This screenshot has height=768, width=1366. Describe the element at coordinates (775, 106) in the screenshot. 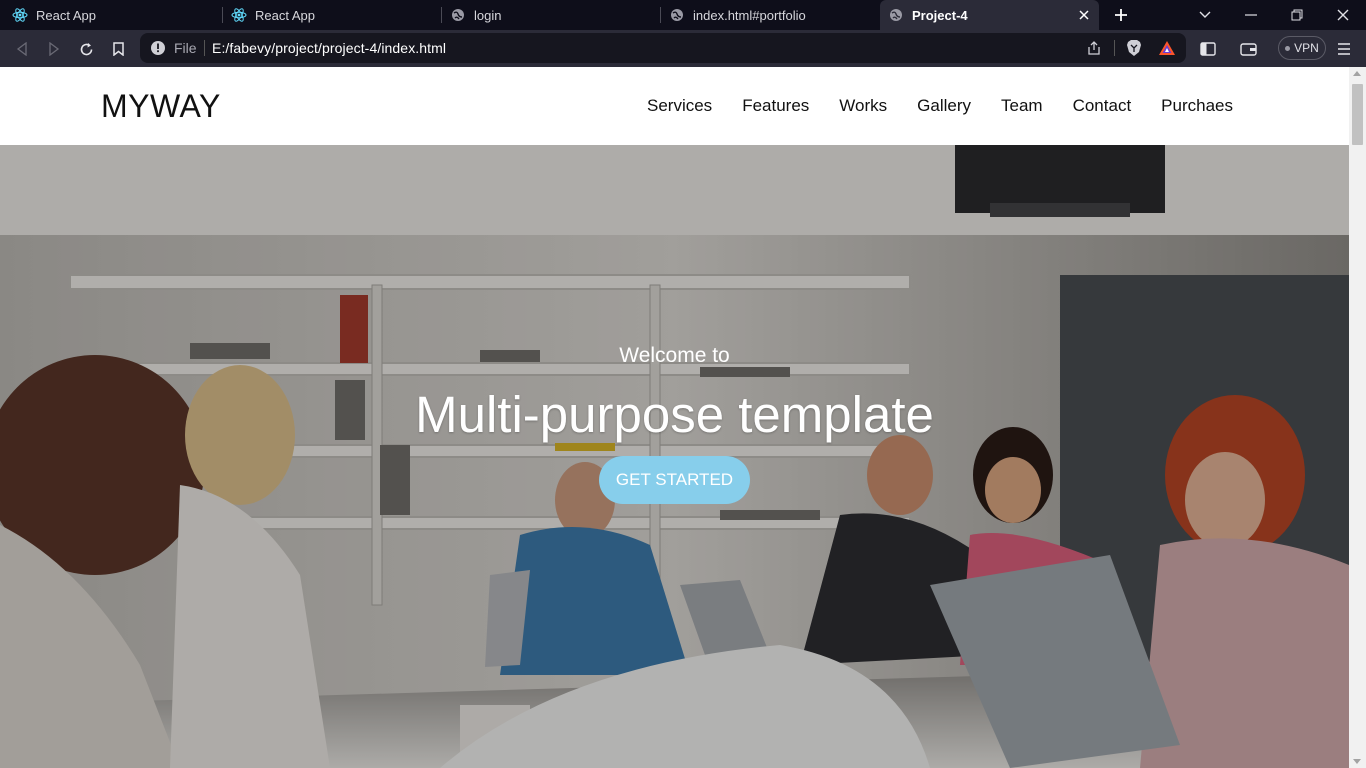

I see `nav-link-features: Features` at that location.